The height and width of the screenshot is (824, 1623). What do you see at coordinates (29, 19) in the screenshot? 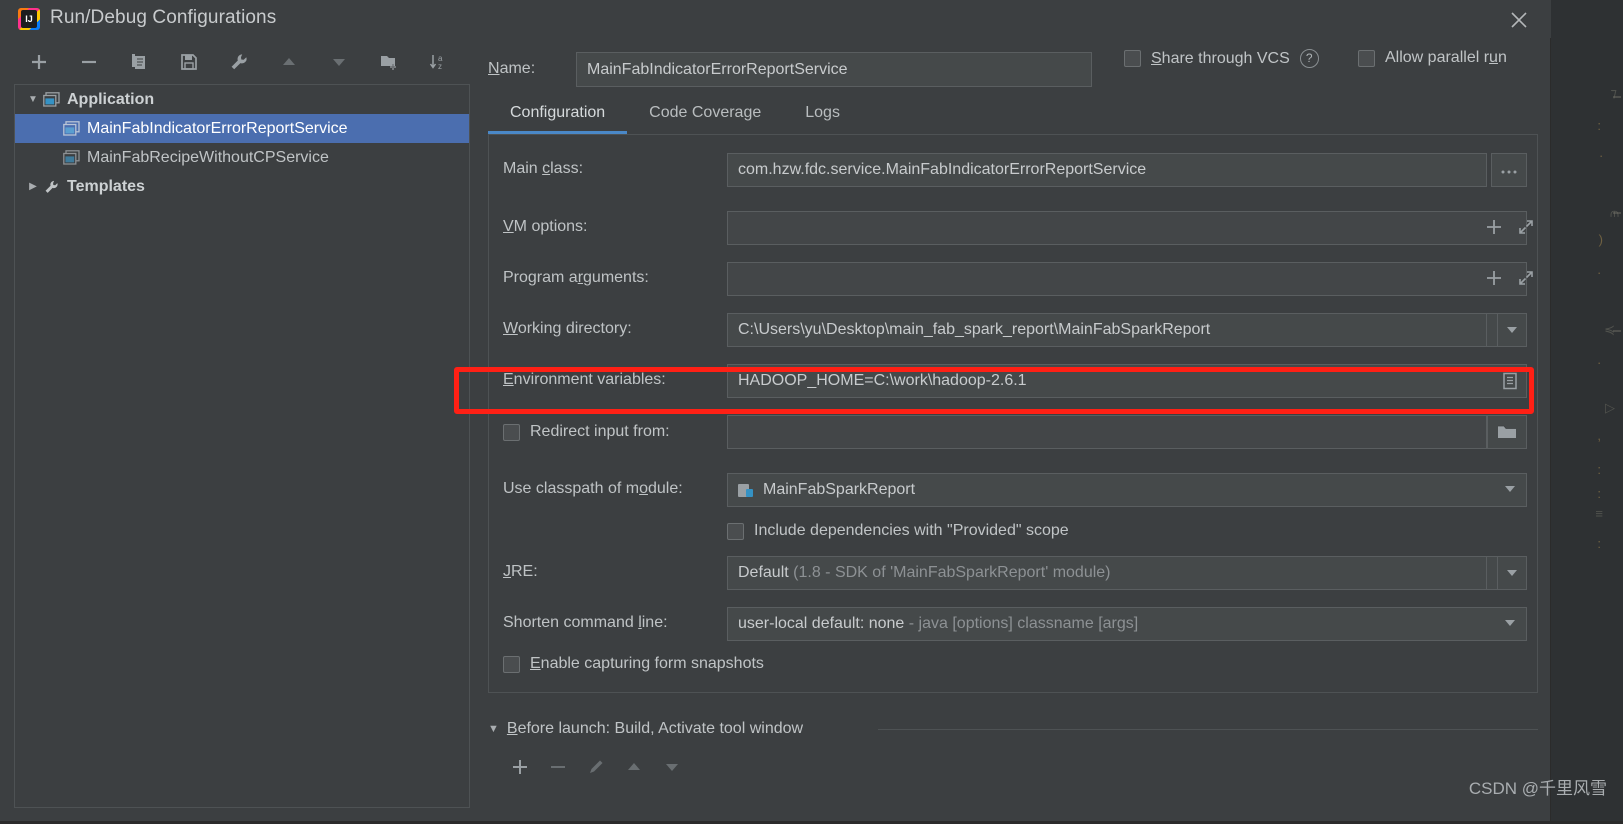
I see `intellij-idea-logo-icon` at bounding box center [29, 19].